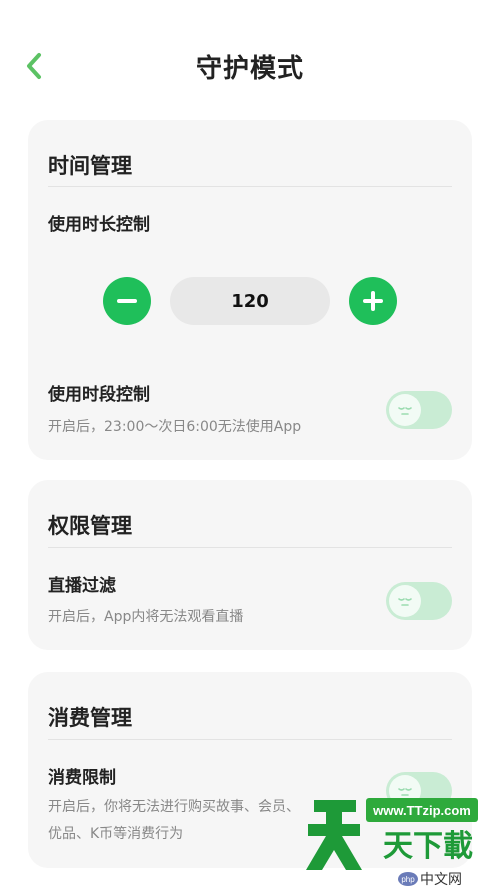 This screenshot has height=892, width=500. I want to click on consumption-limit-desc-line1: 开启后，你将无法进行购买故事、会员、, so click(174, 807).